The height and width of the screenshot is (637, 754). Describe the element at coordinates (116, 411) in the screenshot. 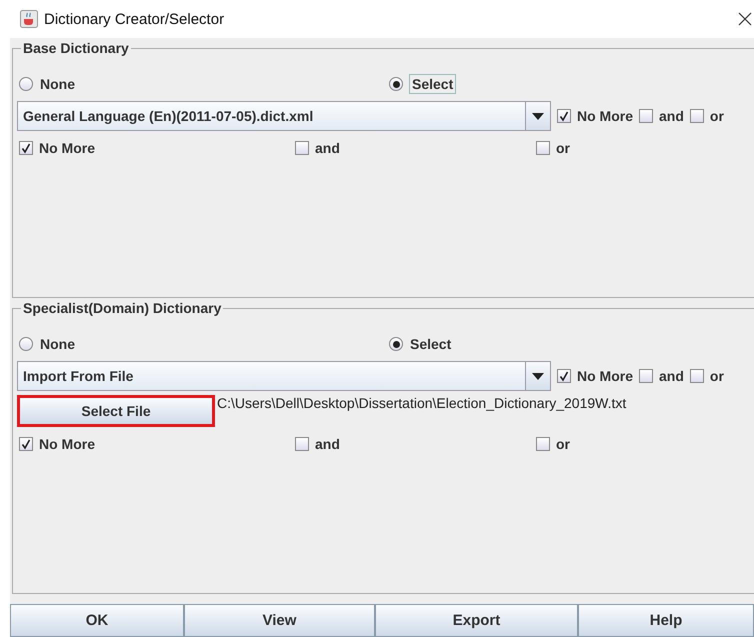

I see `select-file-button: Select File` at that location.